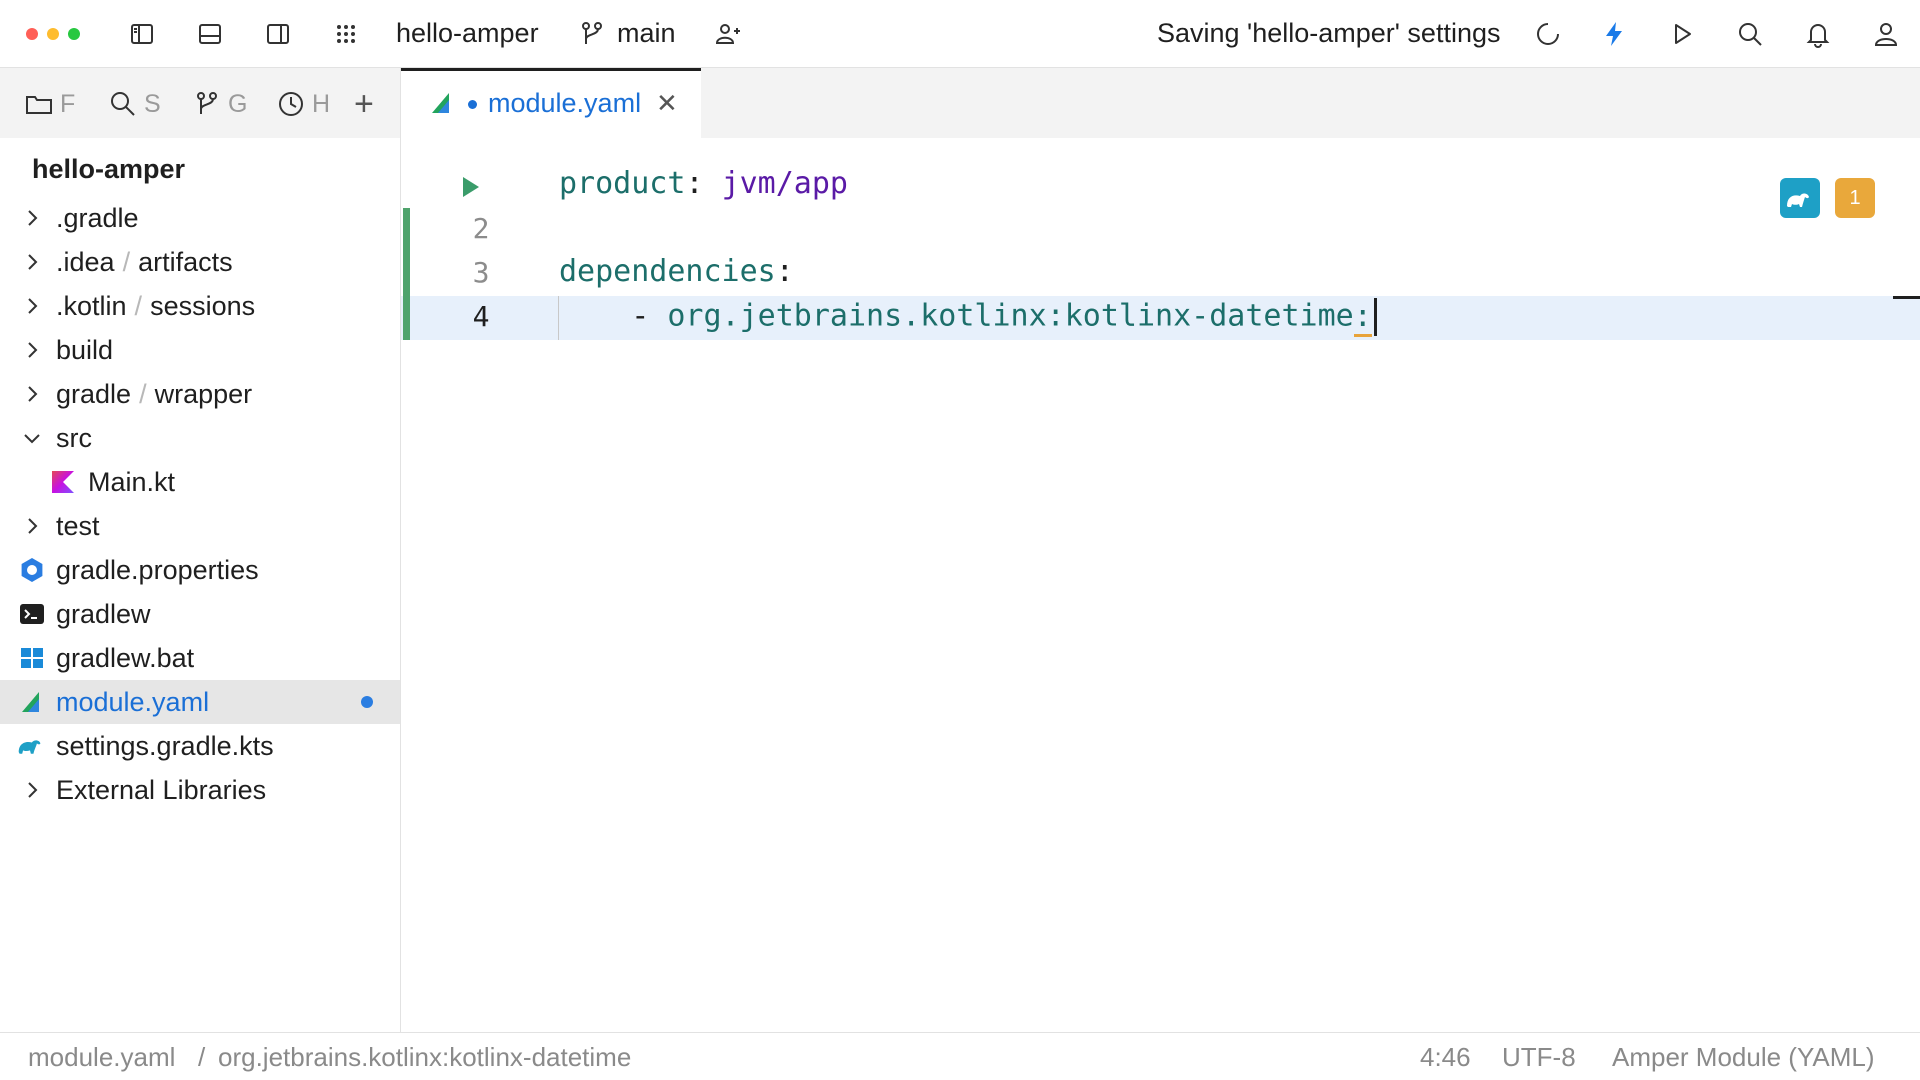 This screenshot has width=1920, height=1080. What do you see at coordinates (32, 570) in the screenshot?
I see `properties-file-icon` at bounding box center [32, 570].